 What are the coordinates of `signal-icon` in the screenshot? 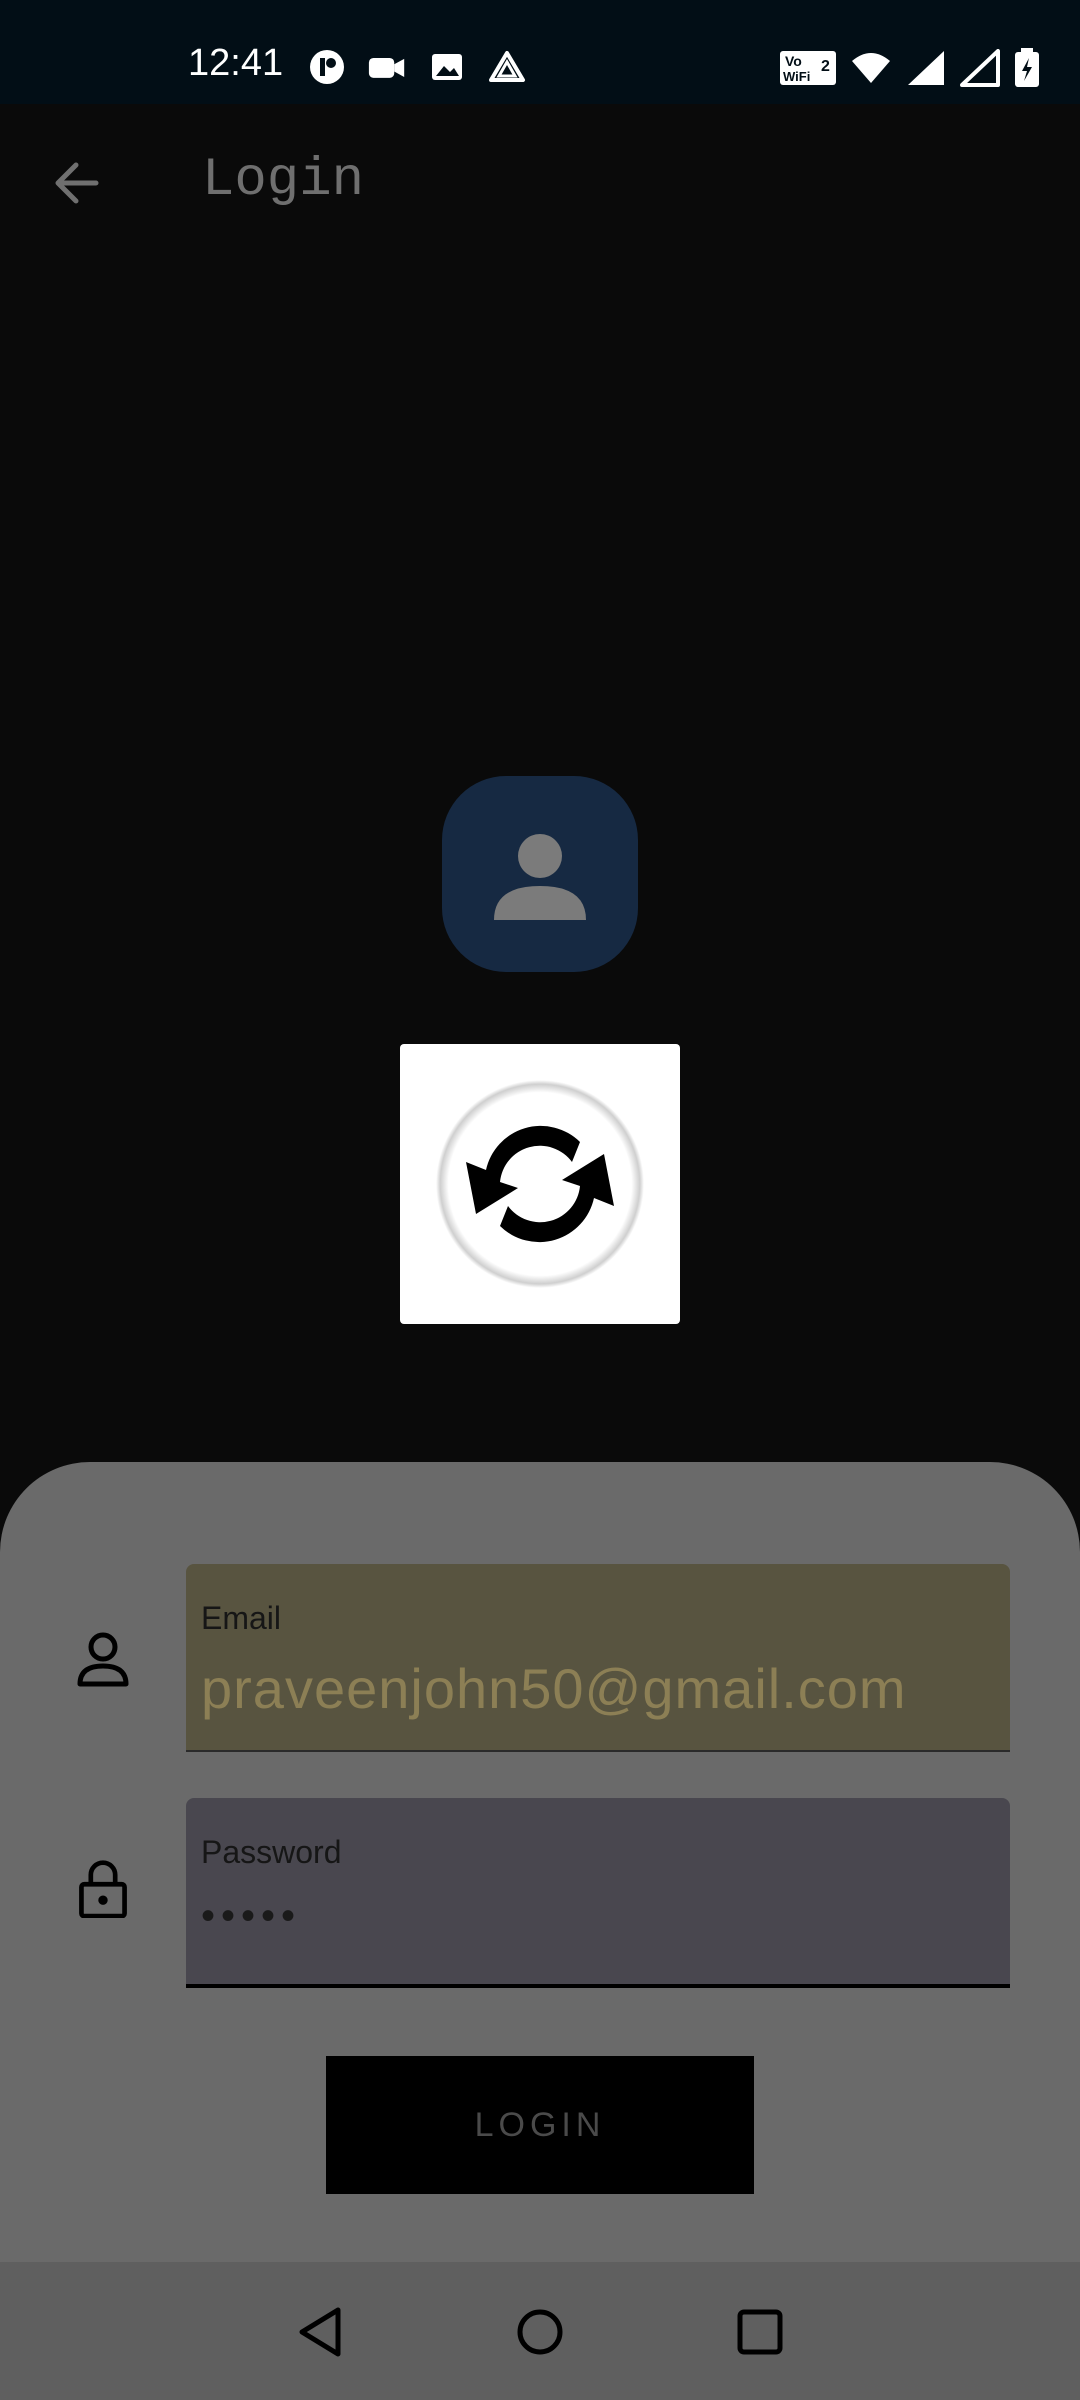 It's located at (926, 68).